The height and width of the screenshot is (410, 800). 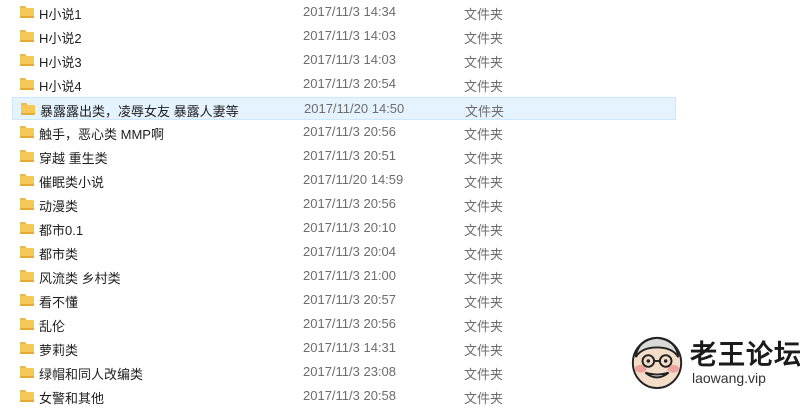 I want to click on file-row: 萝莉类 2017/11/3 14:31 文件夹, so click(x=344, y=348).